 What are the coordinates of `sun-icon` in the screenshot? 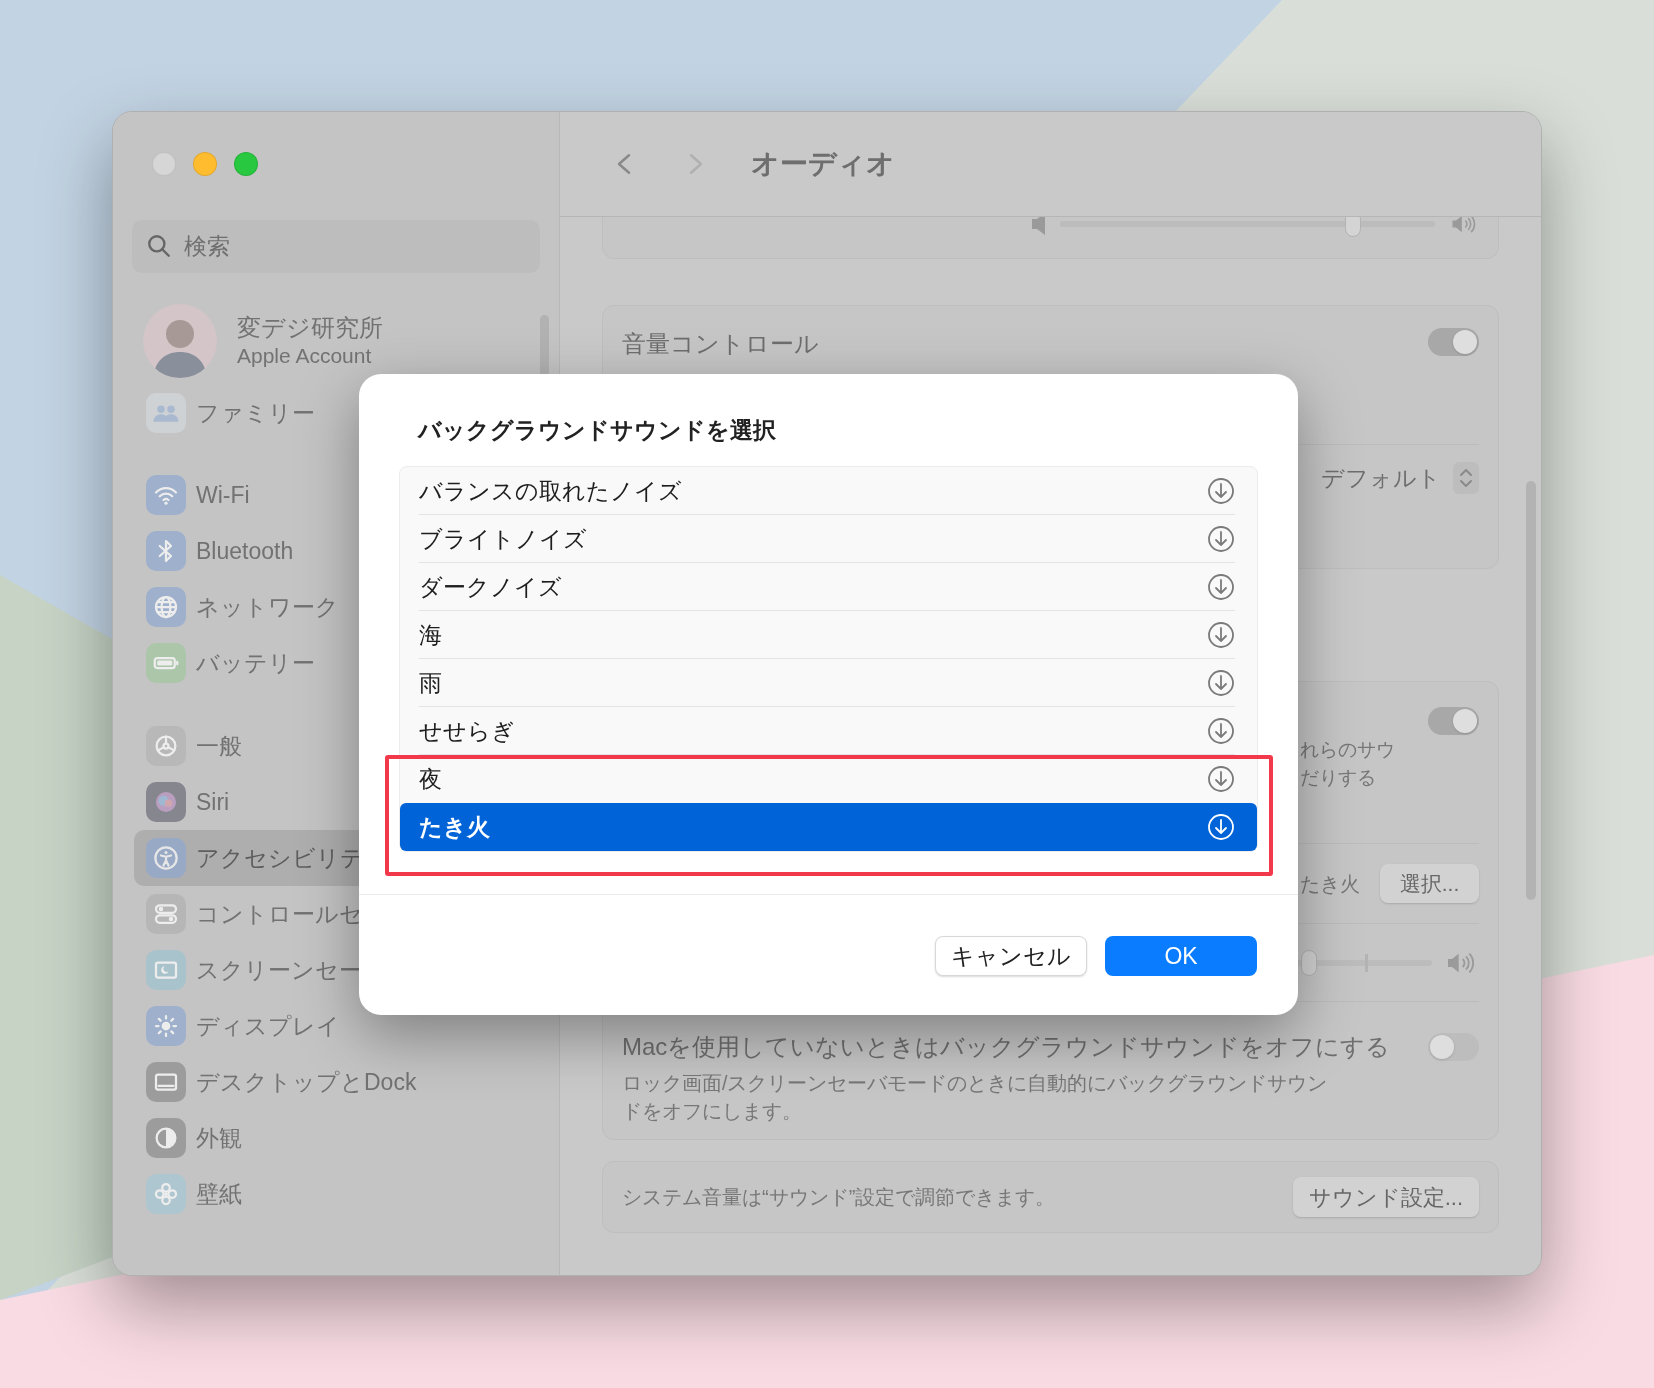 It's located at (166, 1026).